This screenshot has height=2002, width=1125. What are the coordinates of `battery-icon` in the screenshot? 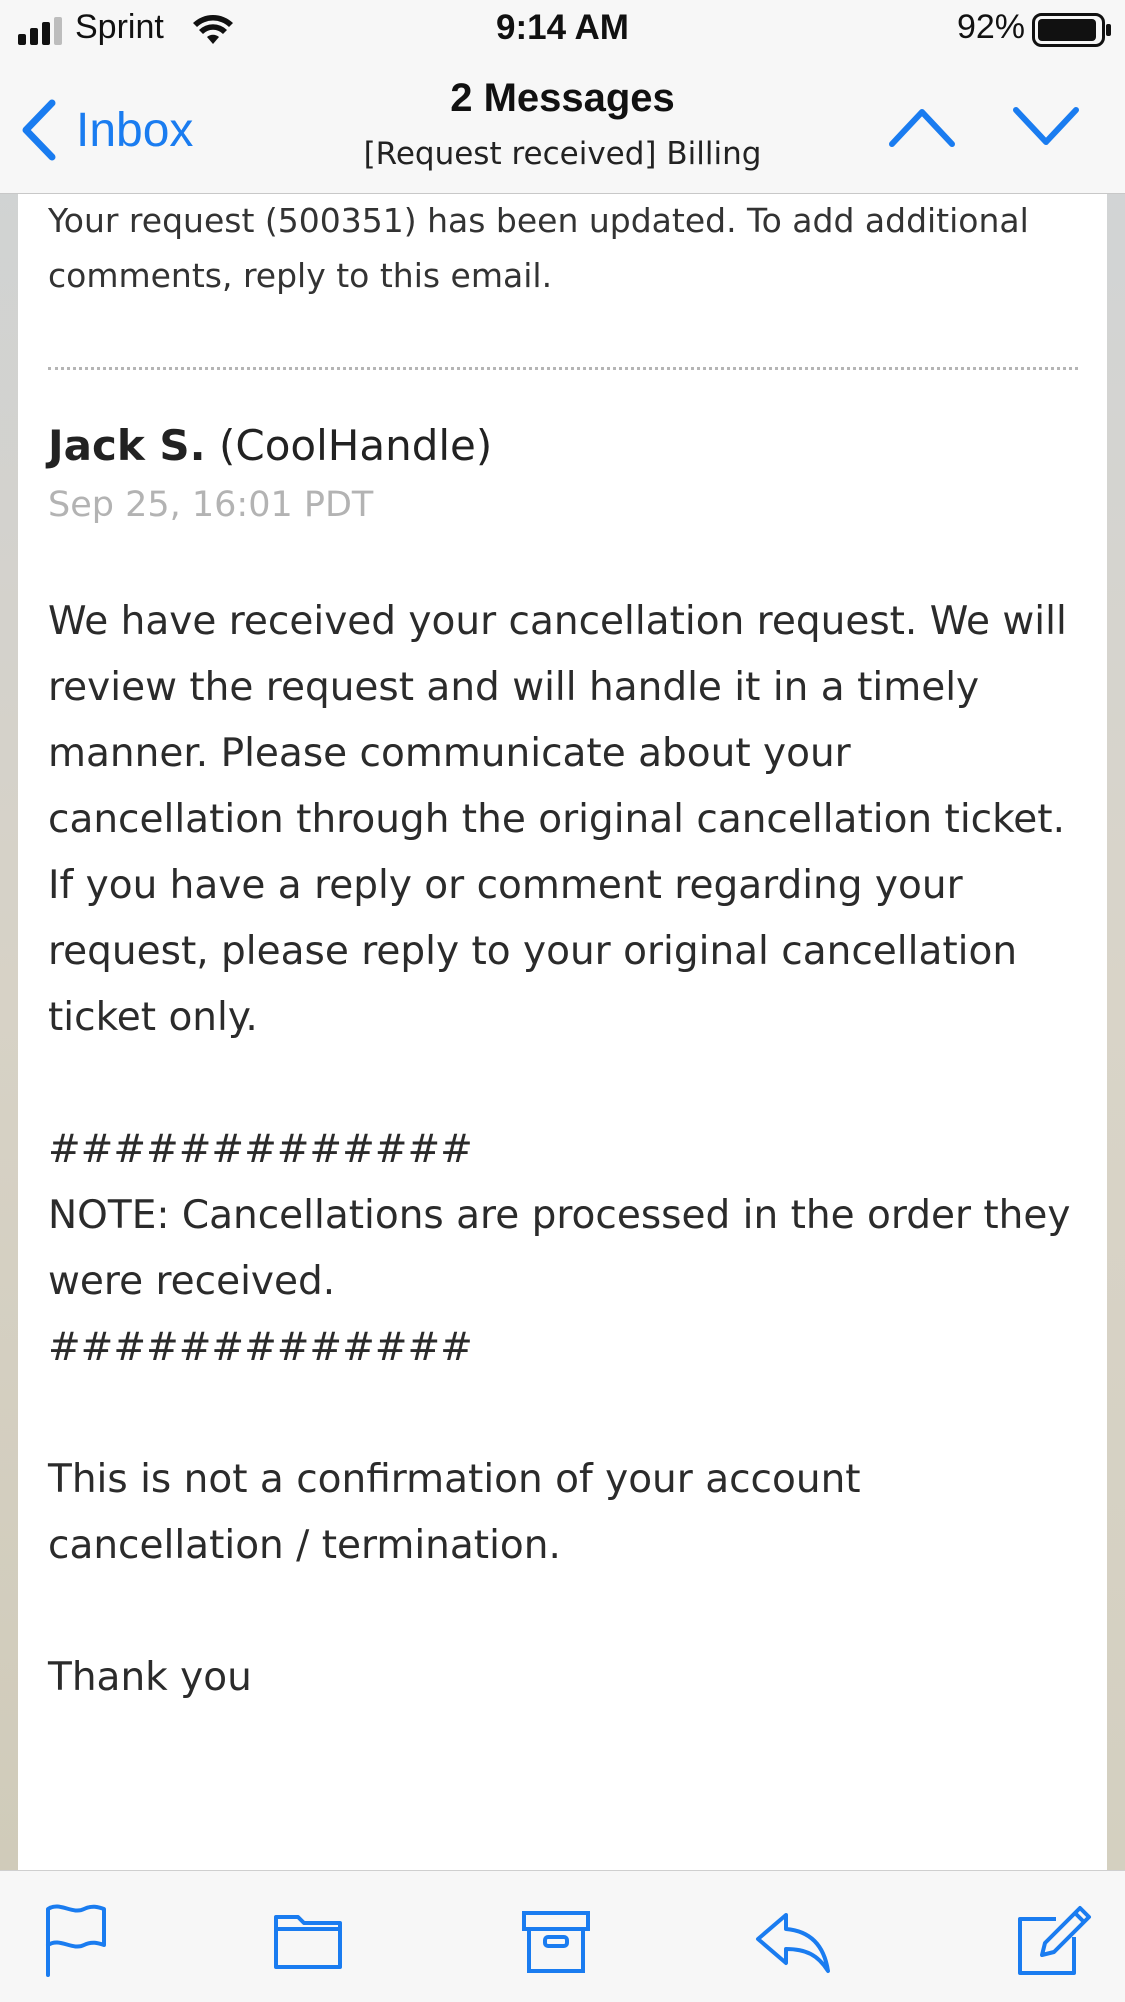 It's located at (1071, 30).